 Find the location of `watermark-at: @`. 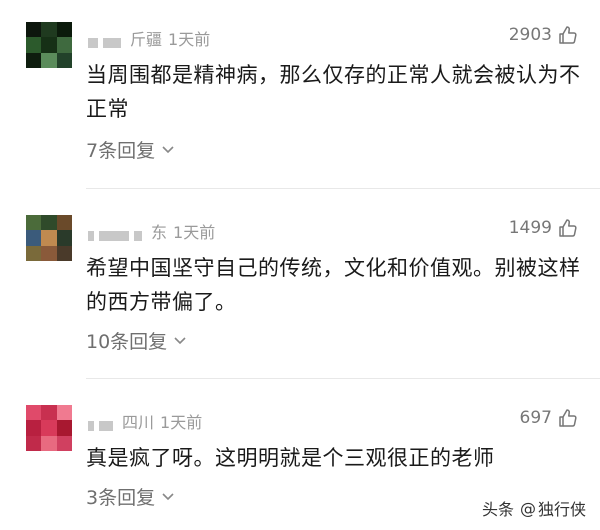

watermark-at: @ is located at coordinates (527, 508).